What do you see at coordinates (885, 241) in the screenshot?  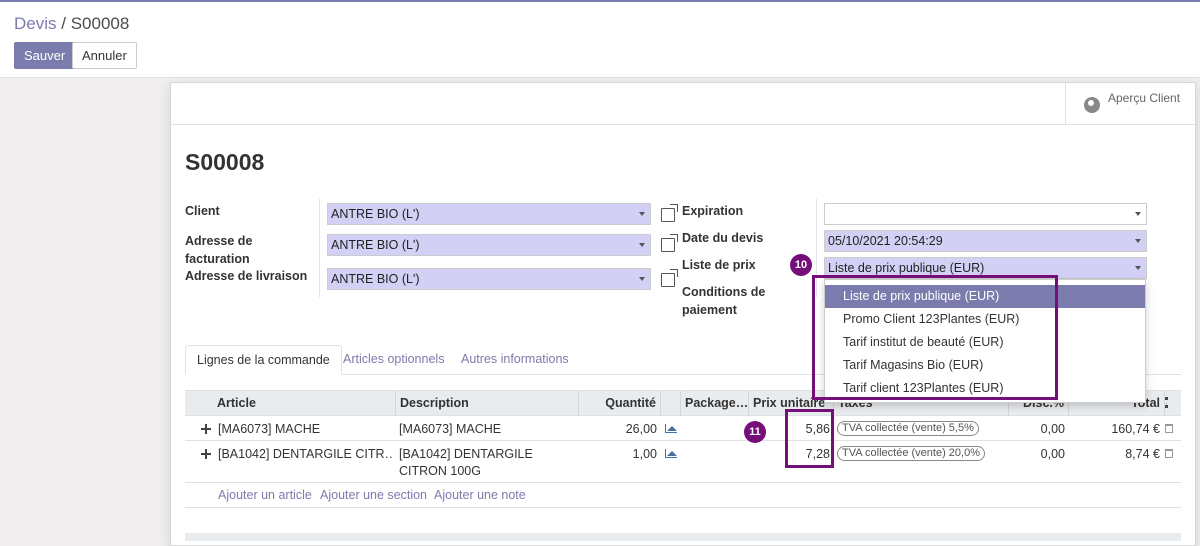 I see `quote-date-value: 05/10/2021 20:54:29` at bounding box center [885, 241].